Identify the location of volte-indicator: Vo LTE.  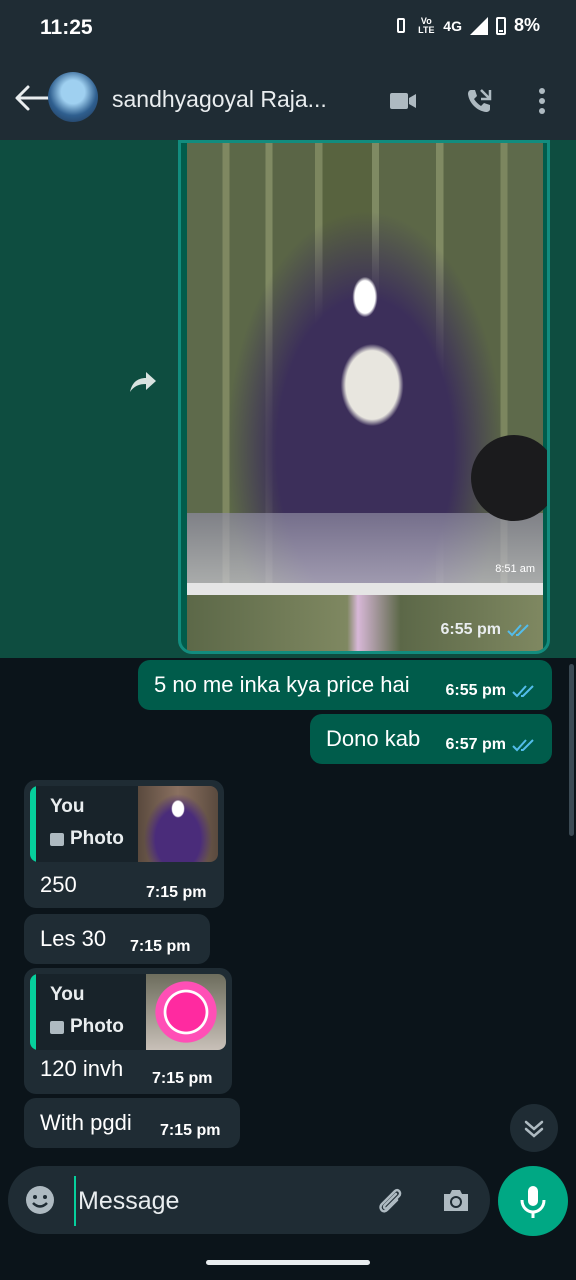
(426, 25).